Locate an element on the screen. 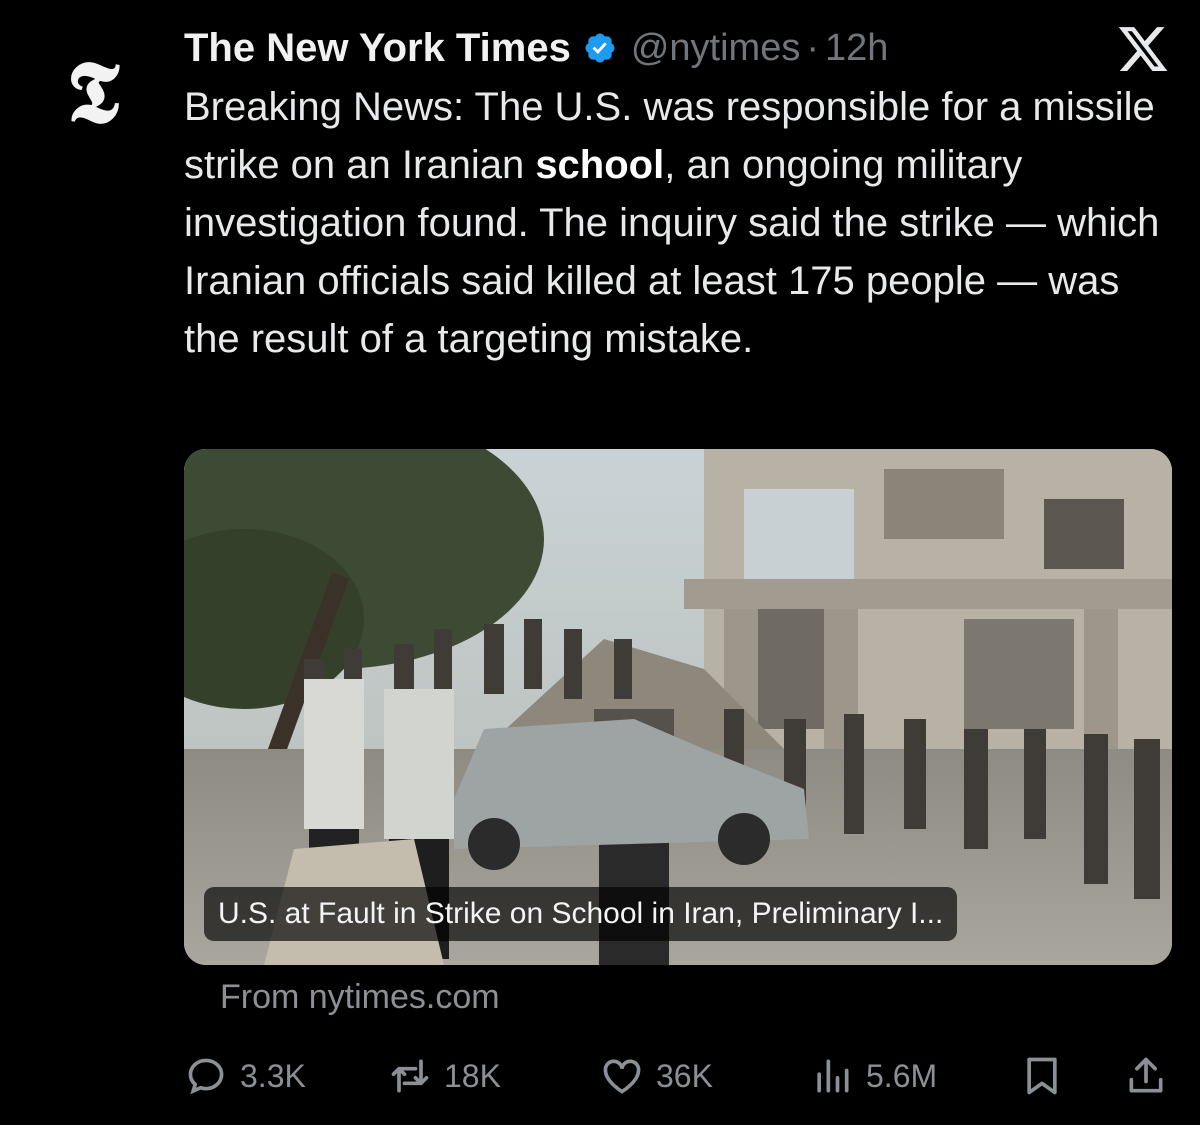  share-icon is located at coordinates (1146, 1075).